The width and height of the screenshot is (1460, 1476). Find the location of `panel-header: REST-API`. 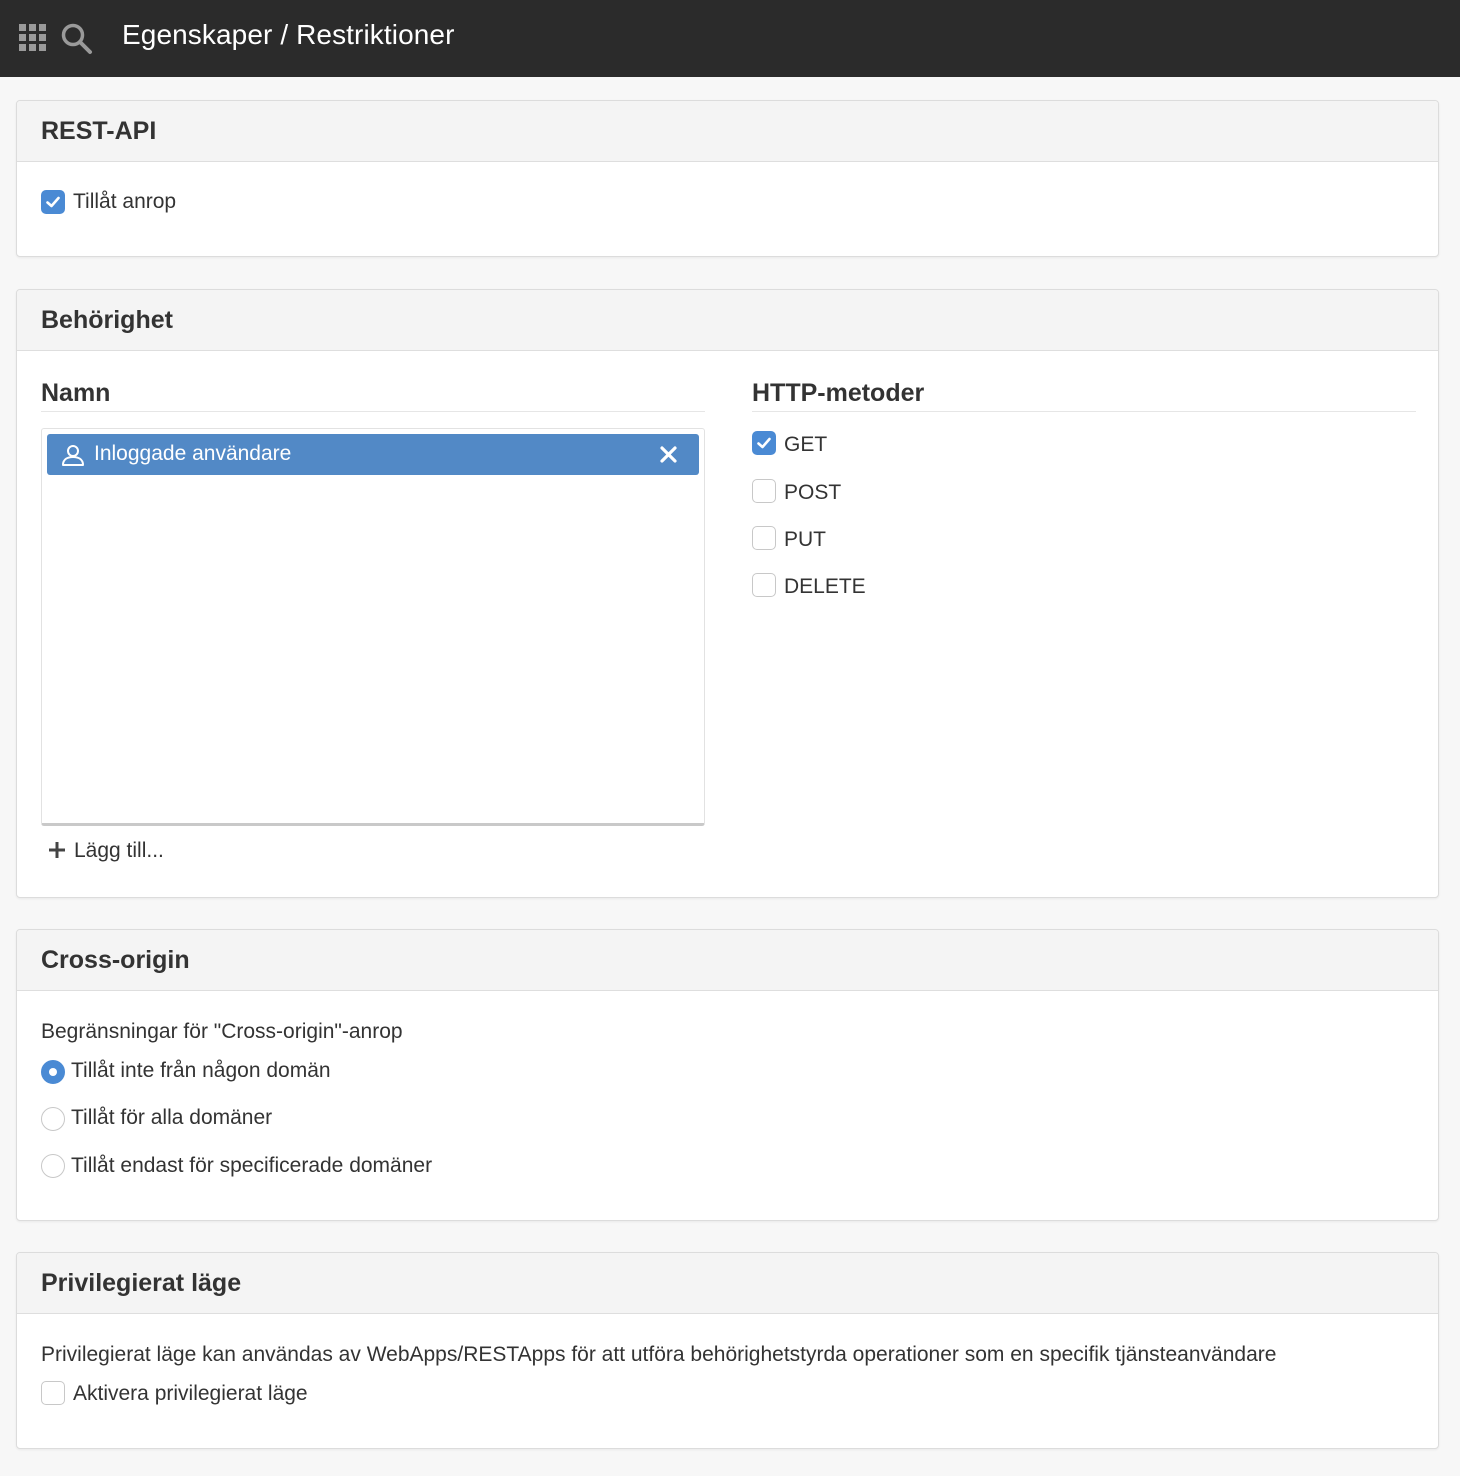

panel-header: REST-API is located at coordinates (727, 131).